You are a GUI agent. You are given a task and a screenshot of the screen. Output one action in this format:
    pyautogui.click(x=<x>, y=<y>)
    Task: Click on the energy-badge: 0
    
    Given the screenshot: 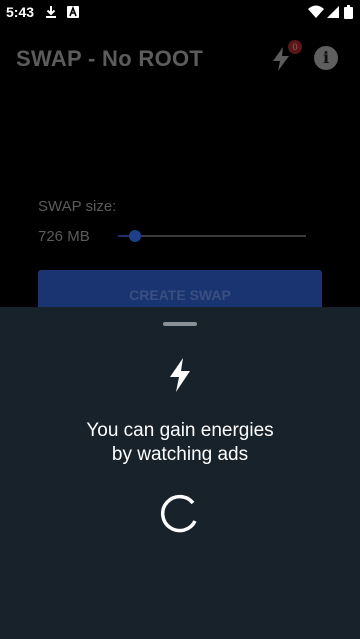 What is the action you would take?
    pyautogui.click(x=295, y=47)
    